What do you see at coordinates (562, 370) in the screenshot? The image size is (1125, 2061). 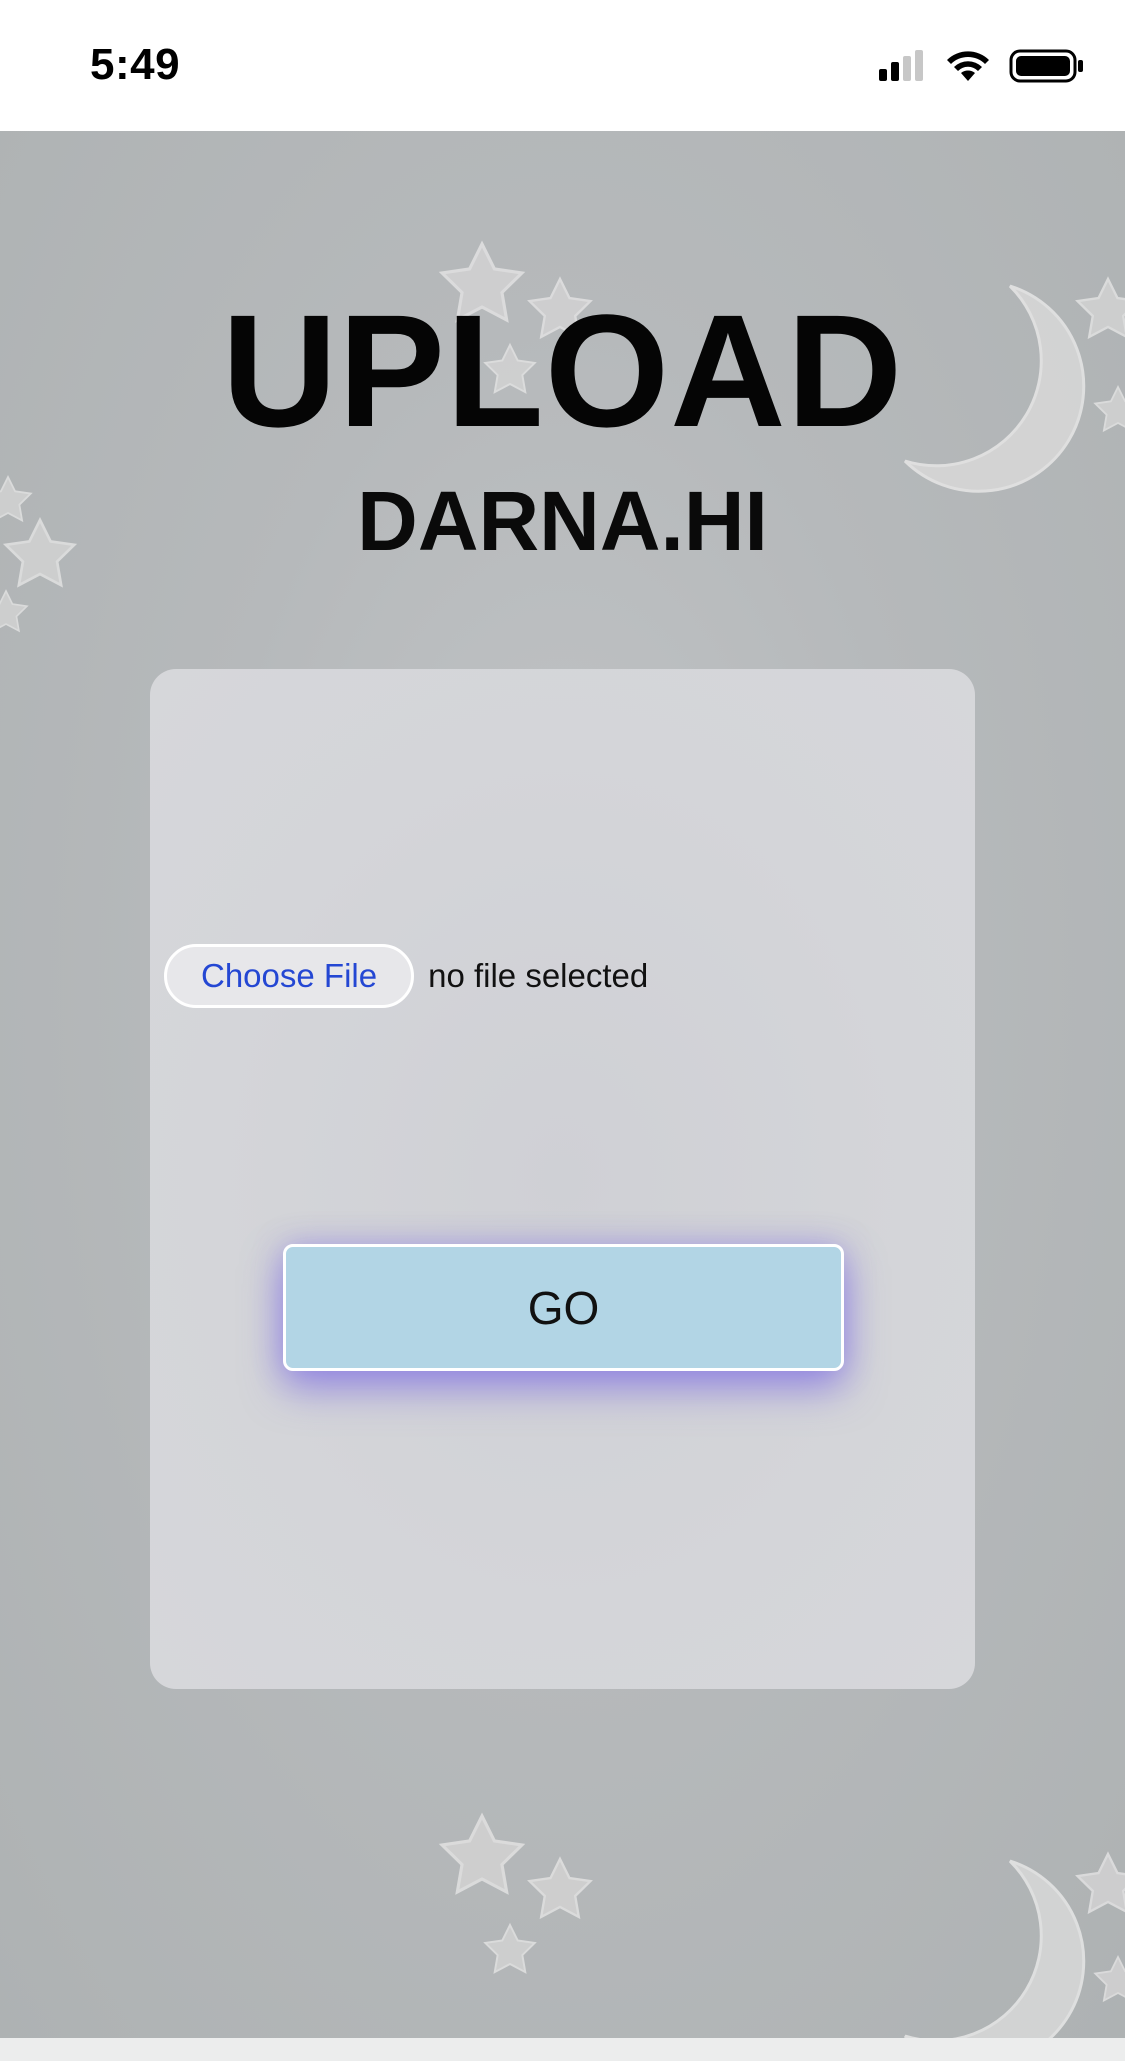 I see `page-title: UPLOAD` at bounding box center [562, 370].